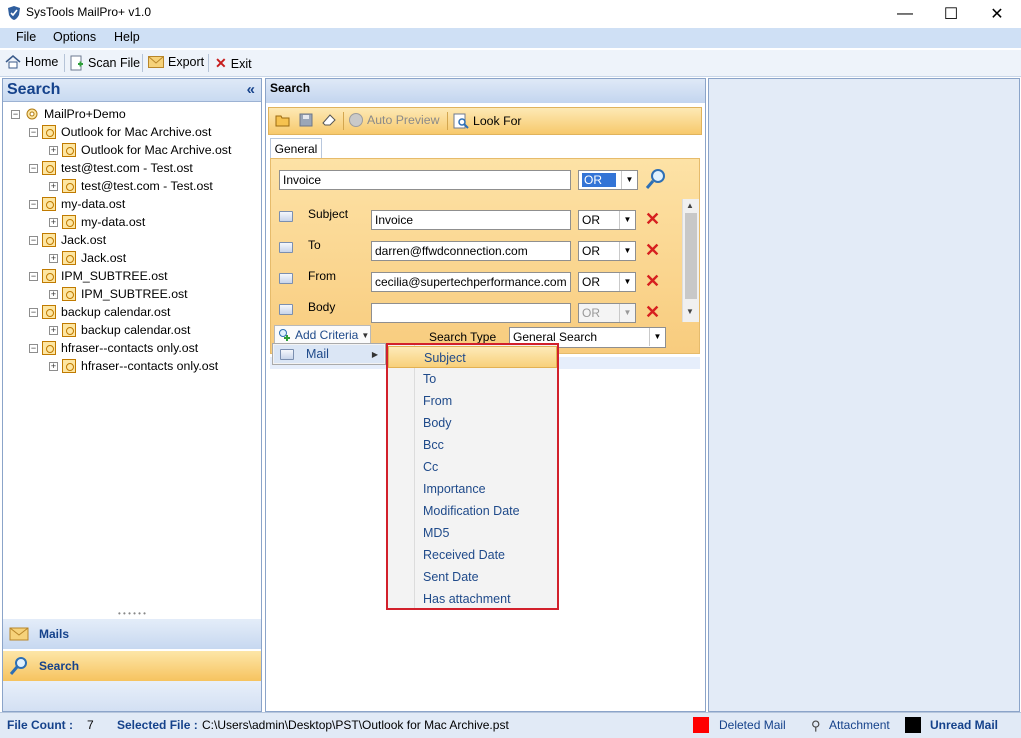 The width and height of the screenshot is (1021, 738). Describe the element at coordinates (135, 366) in the screenshot. I see `tree-child-node: + hfraser--contacts only.ost` at that location.